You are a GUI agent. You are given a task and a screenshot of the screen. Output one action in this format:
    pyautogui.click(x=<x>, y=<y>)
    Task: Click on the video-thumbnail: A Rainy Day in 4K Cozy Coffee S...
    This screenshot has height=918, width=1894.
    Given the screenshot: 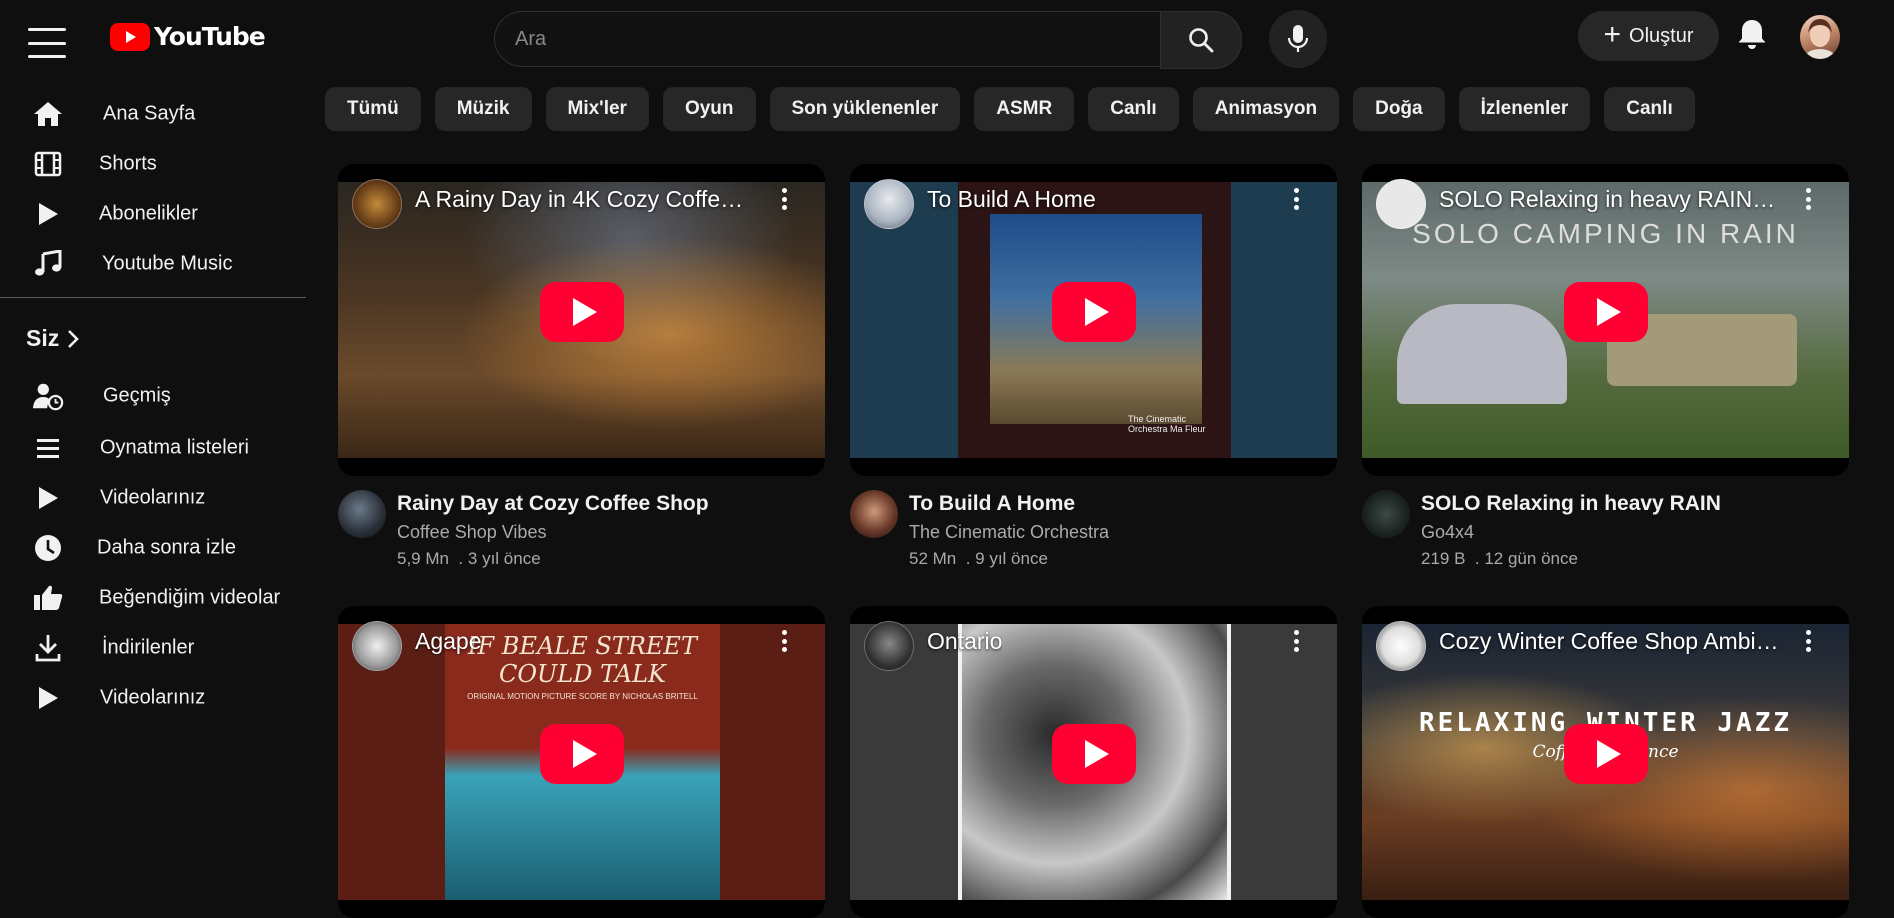 What is the action you would take?
    pyautogui.click(x=581, y=320)
    